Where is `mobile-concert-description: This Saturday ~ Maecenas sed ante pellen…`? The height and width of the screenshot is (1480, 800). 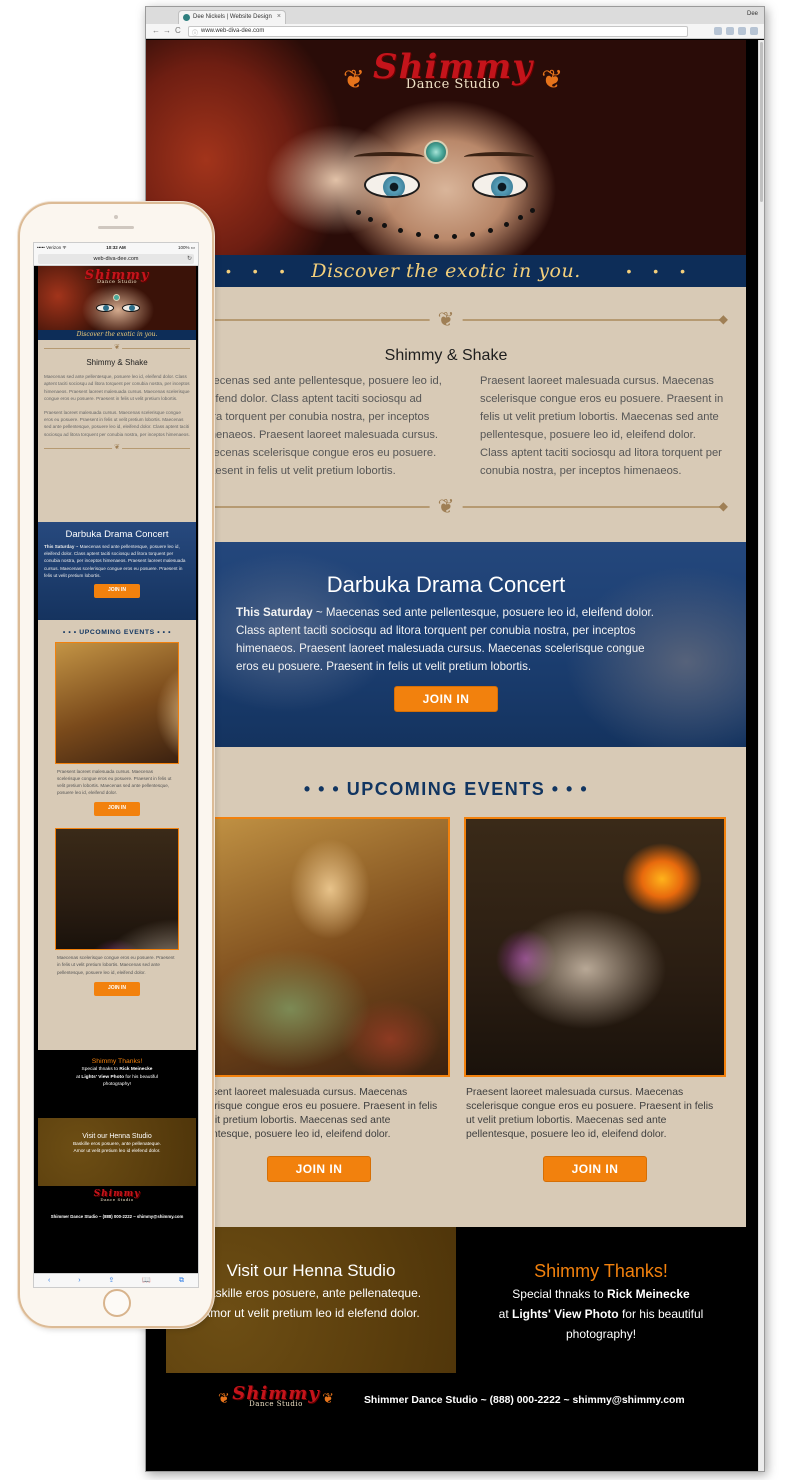
mobile-concert-description: This Saturday ~ Maecenas sed ante pellen… is located at coordinates (117, 561).